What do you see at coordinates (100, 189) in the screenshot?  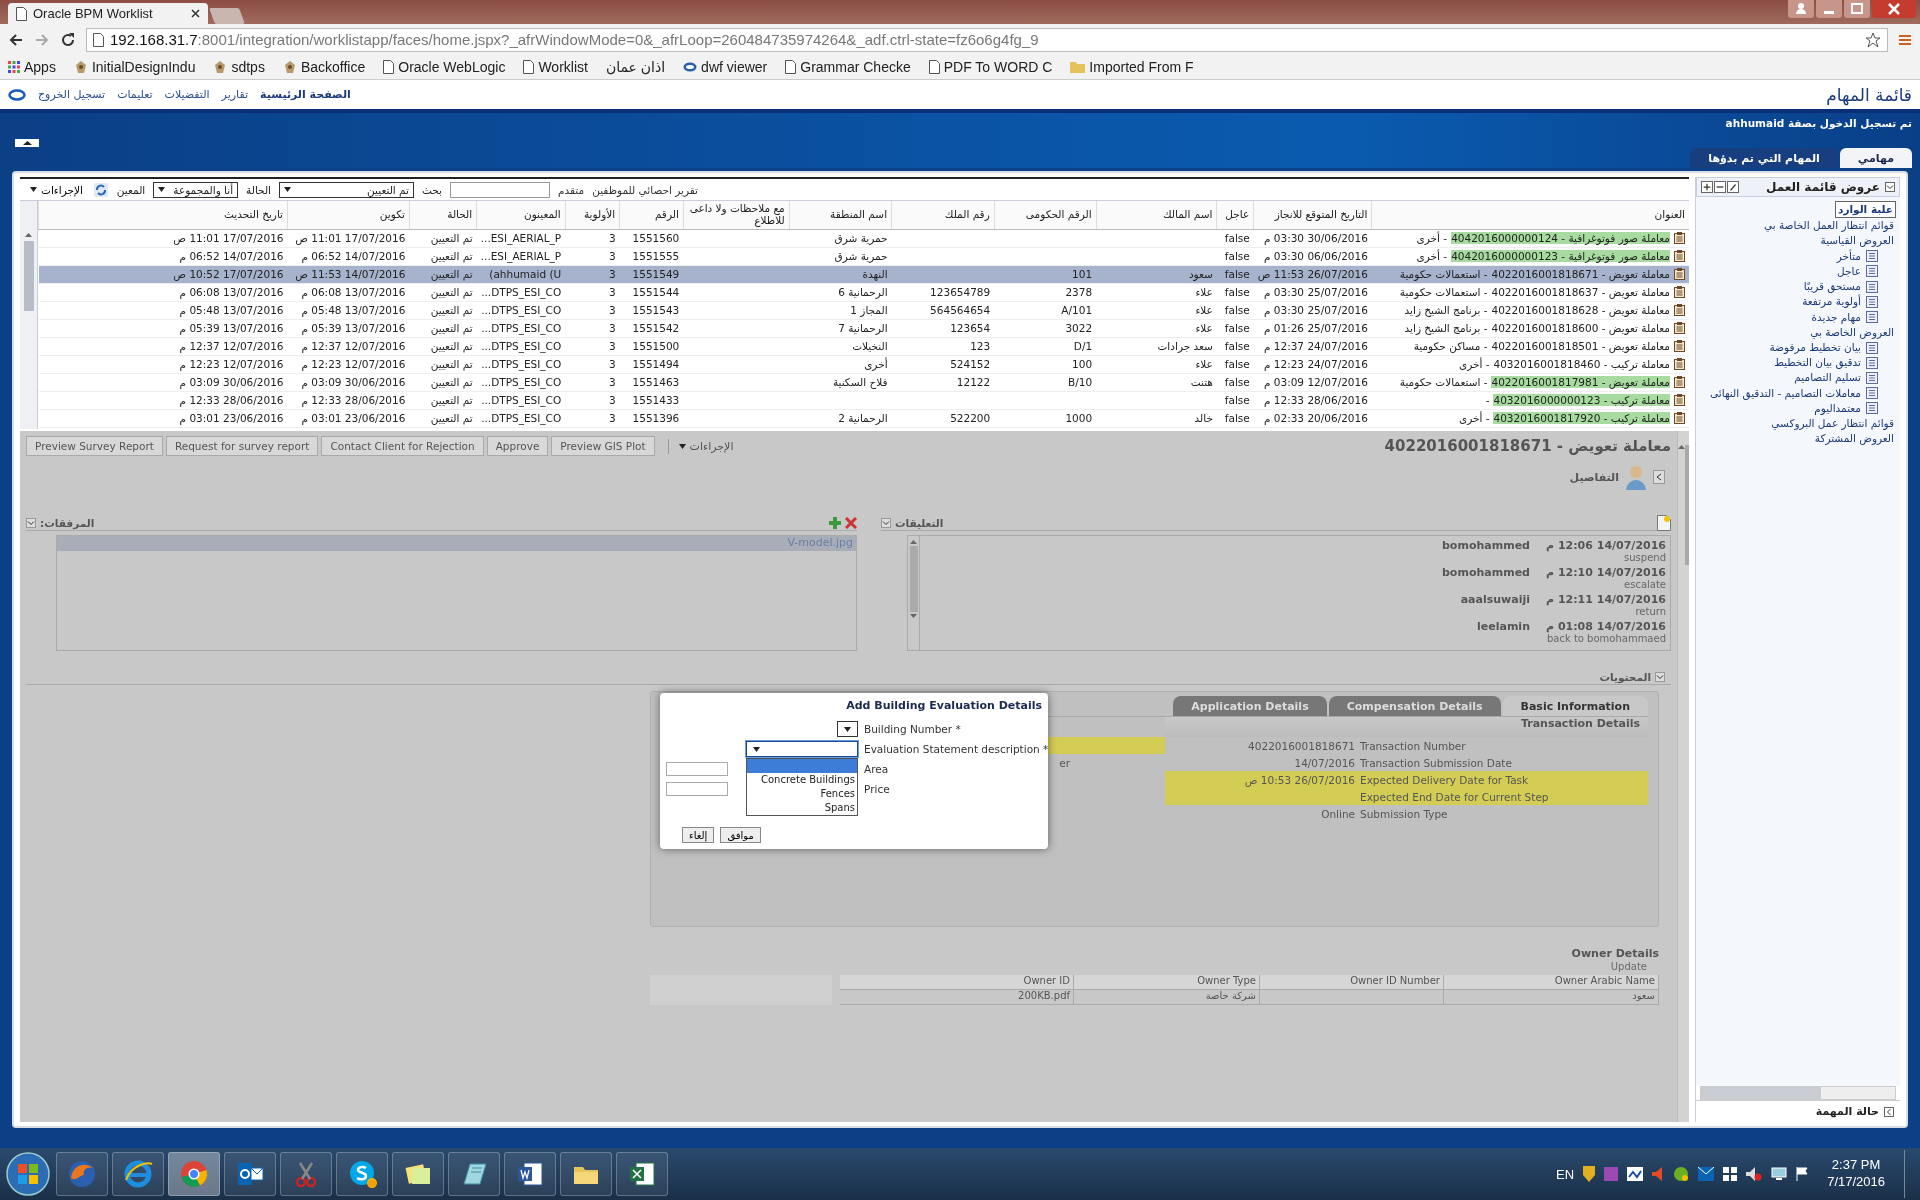 I see `refresh-icon` at bounding box center [100, 189].